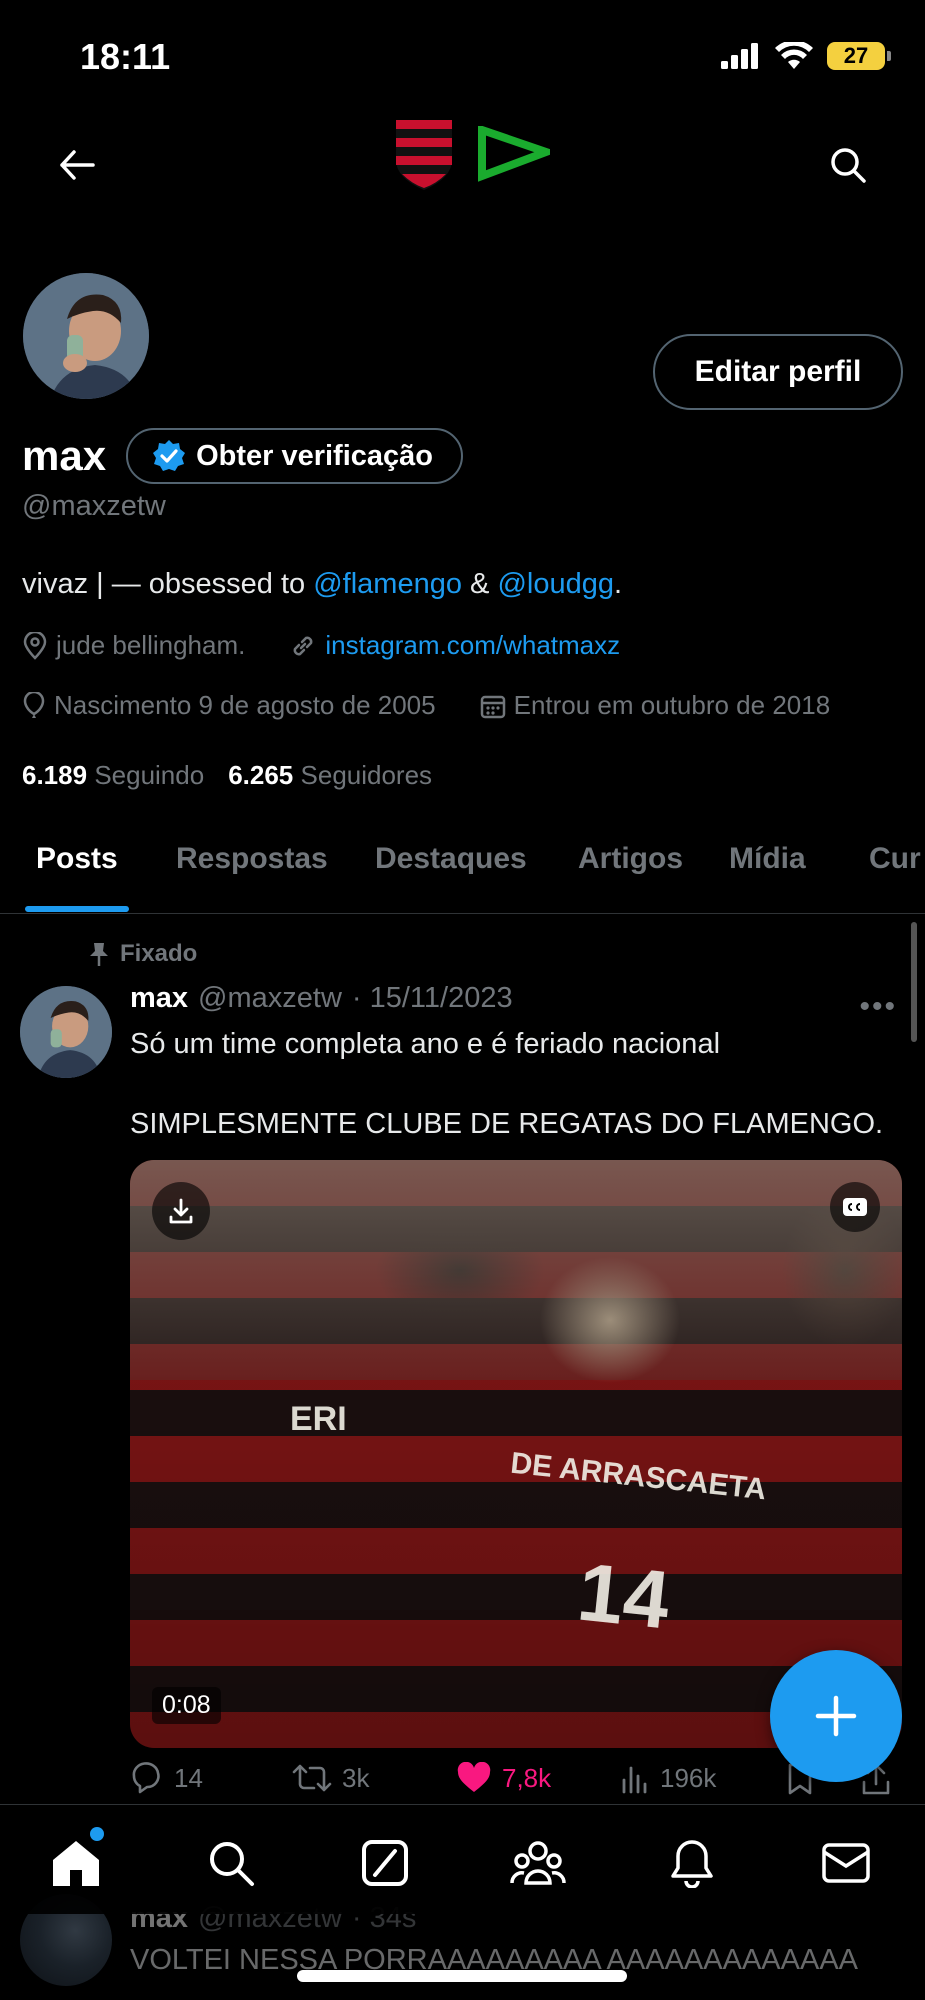 This screenshot has width=925, height=2000. I want to click on flamengo-crest-icon, so click(424, 155).